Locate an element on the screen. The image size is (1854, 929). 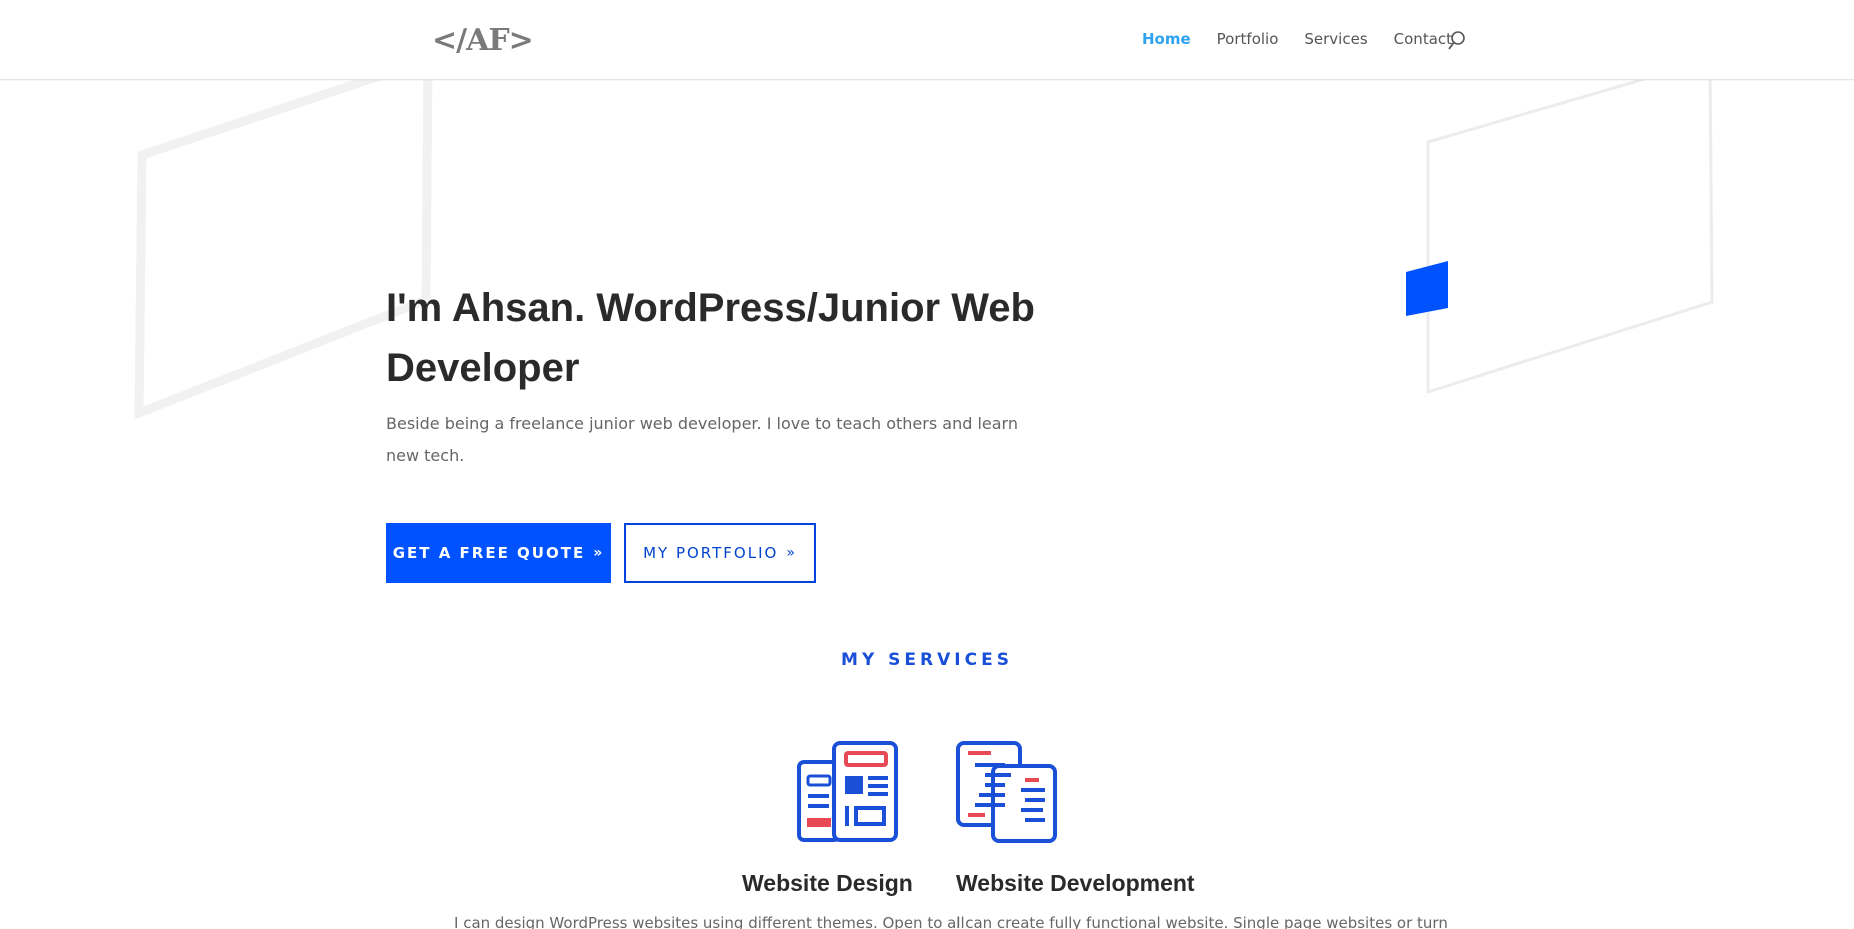
website-development-icon is located at coordinates (1006, 792).